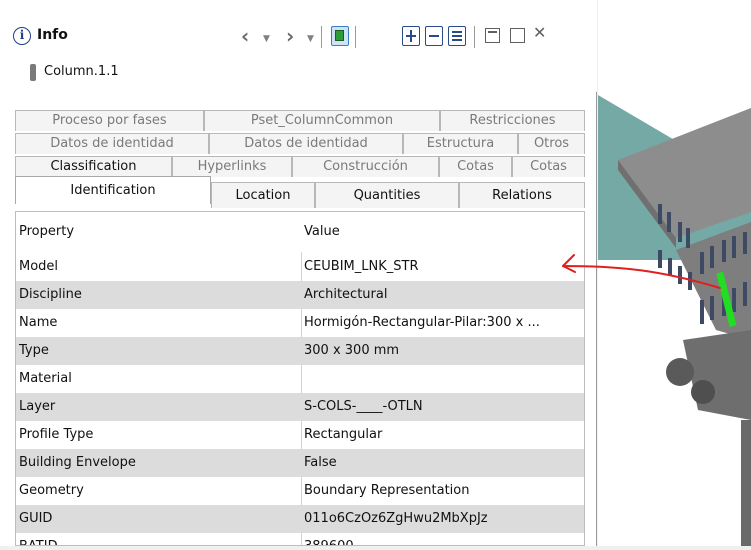 This screenshot has height=550, width=751. Describe the element at coordinates (22, 36) in the screenshot. I see `info-icon: i` at that location.